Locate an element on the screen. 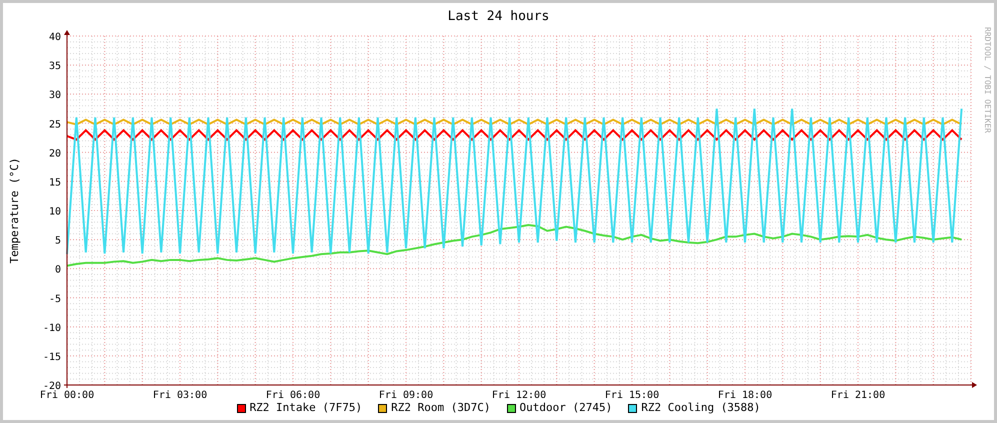  y-tick-label: 0 is located at coordinates (57, 270).